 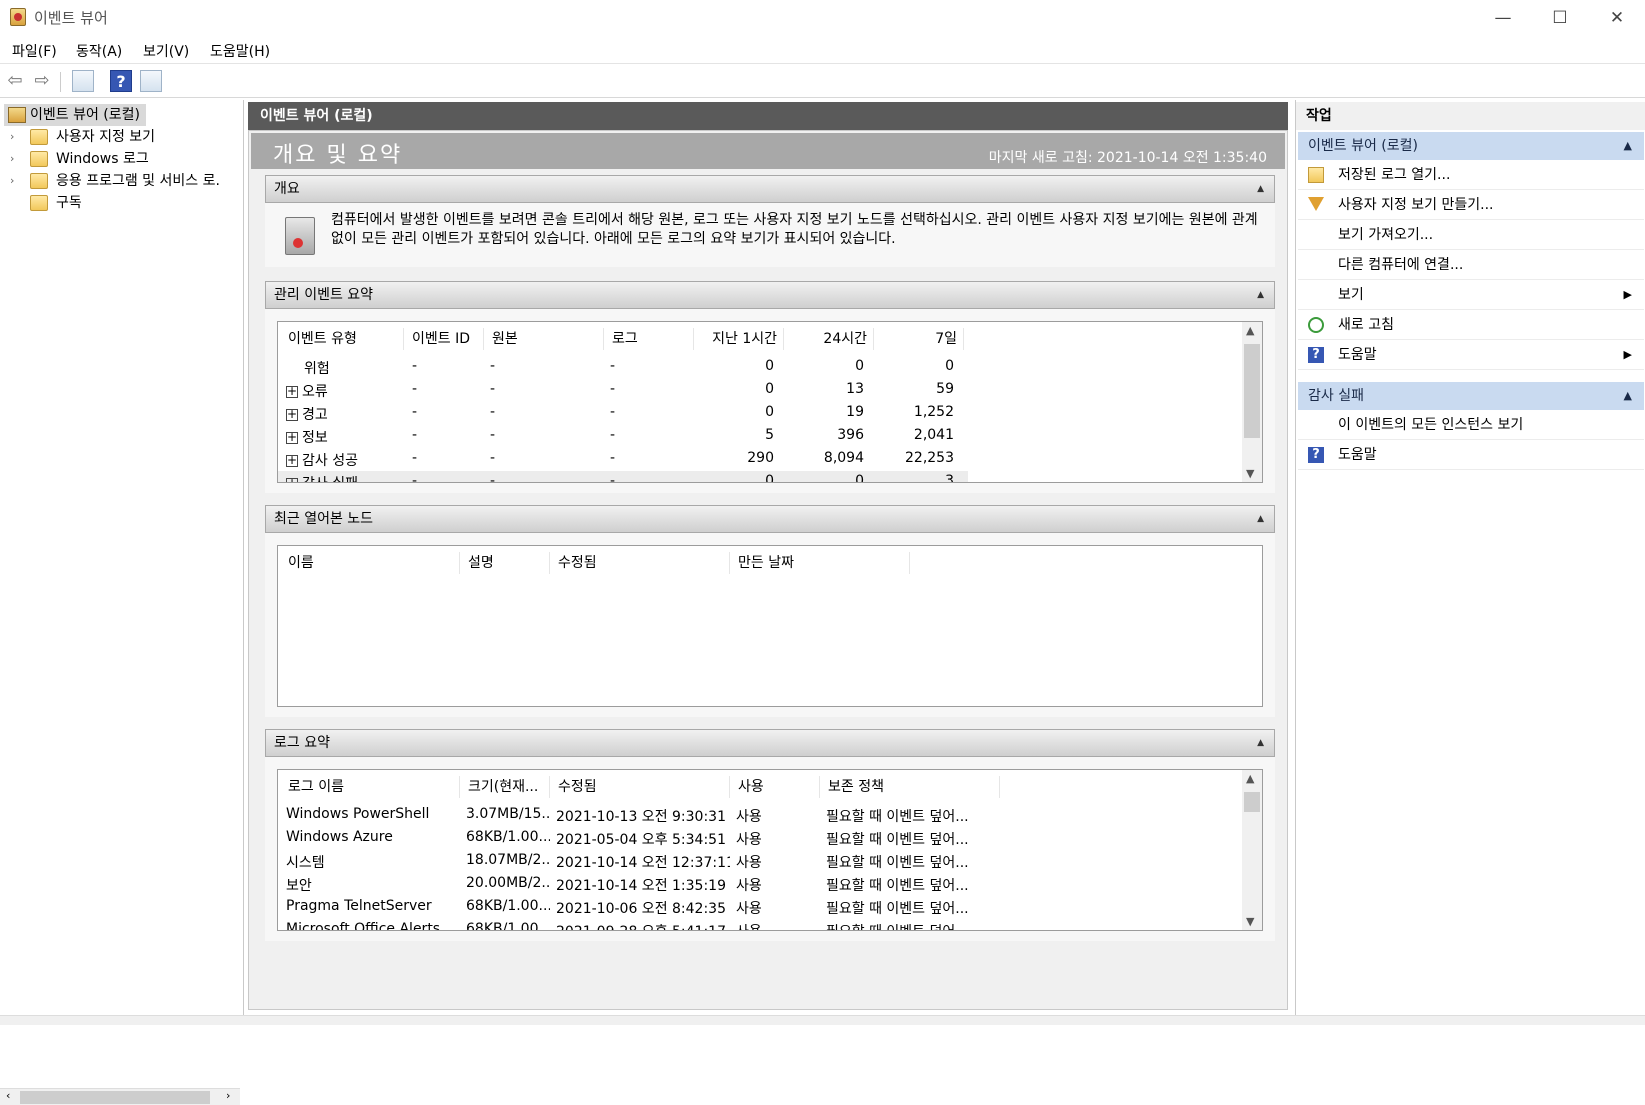 What do you see at coordinates (151, 81) in the screenshot?
I see `show-hide-action-pane-icon` at bounding box center [151, 81].